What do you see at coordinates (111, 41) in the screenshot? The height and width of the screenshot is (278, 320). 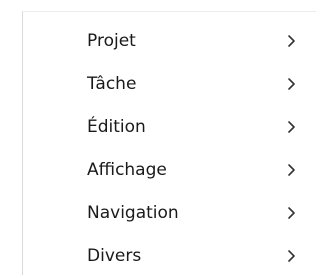 I see `menu-item-label: Projet` at bounding box center [111, 41].